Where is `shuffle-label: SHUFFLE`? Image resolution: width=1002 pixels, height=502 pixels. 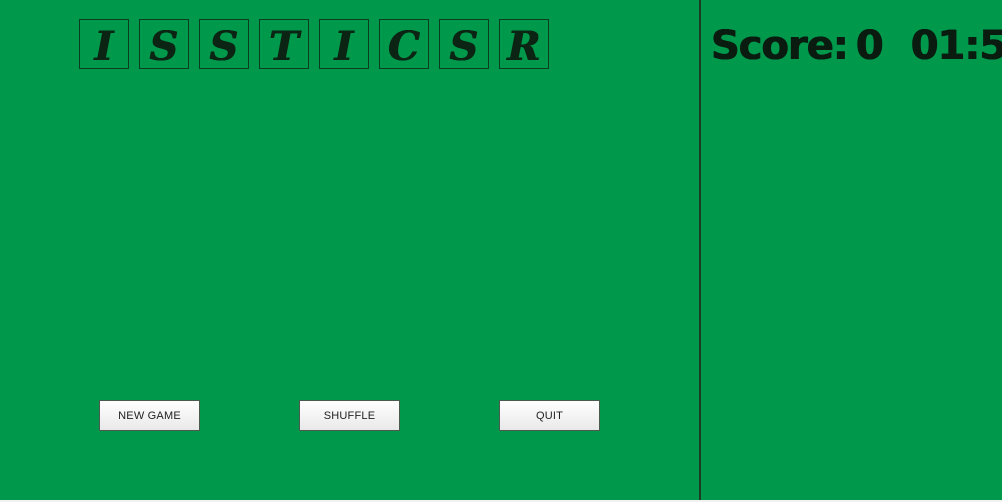 shuffle-label: SHUFFLE is located at coordinates (349, 415).